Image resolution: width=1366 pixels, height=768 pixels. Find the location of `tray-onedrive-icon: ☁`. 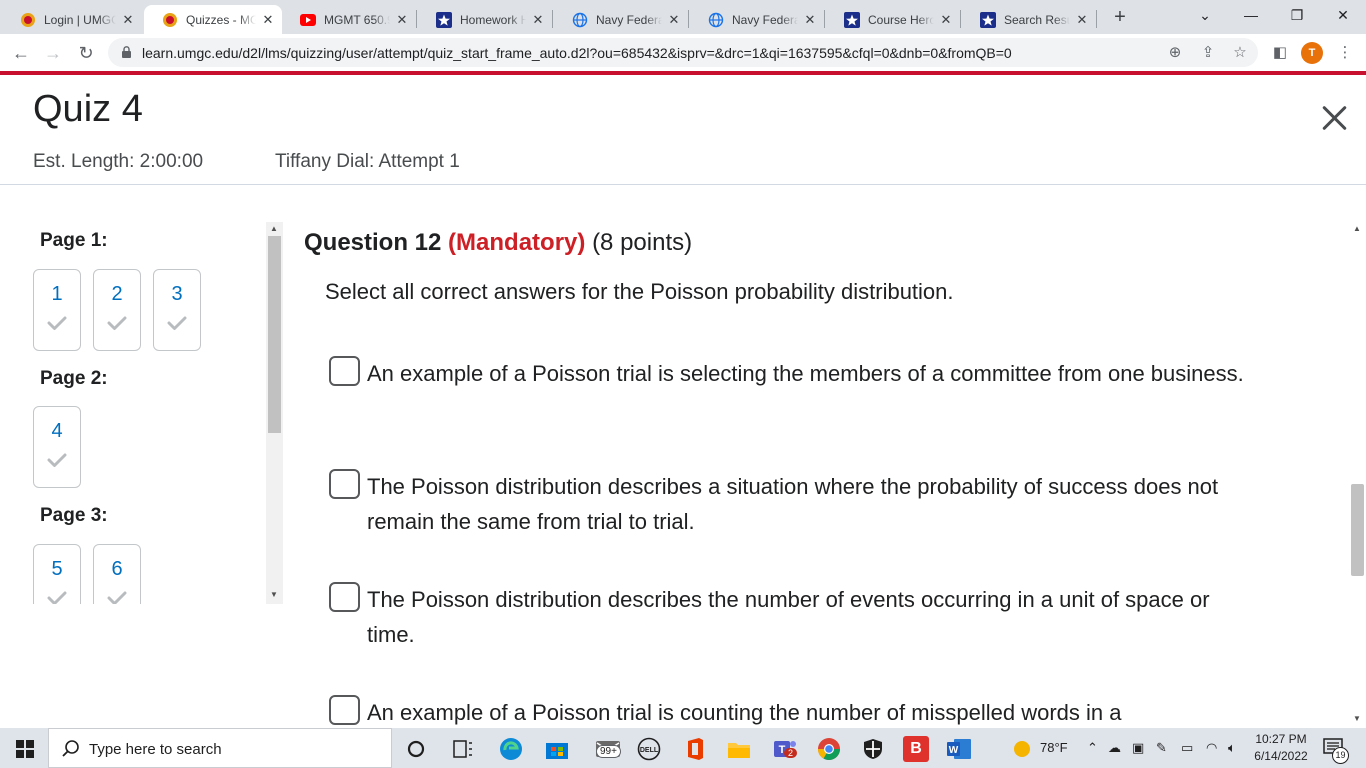

tray-onedrive-icon: ☁ is located at coordinates (1114, 748).